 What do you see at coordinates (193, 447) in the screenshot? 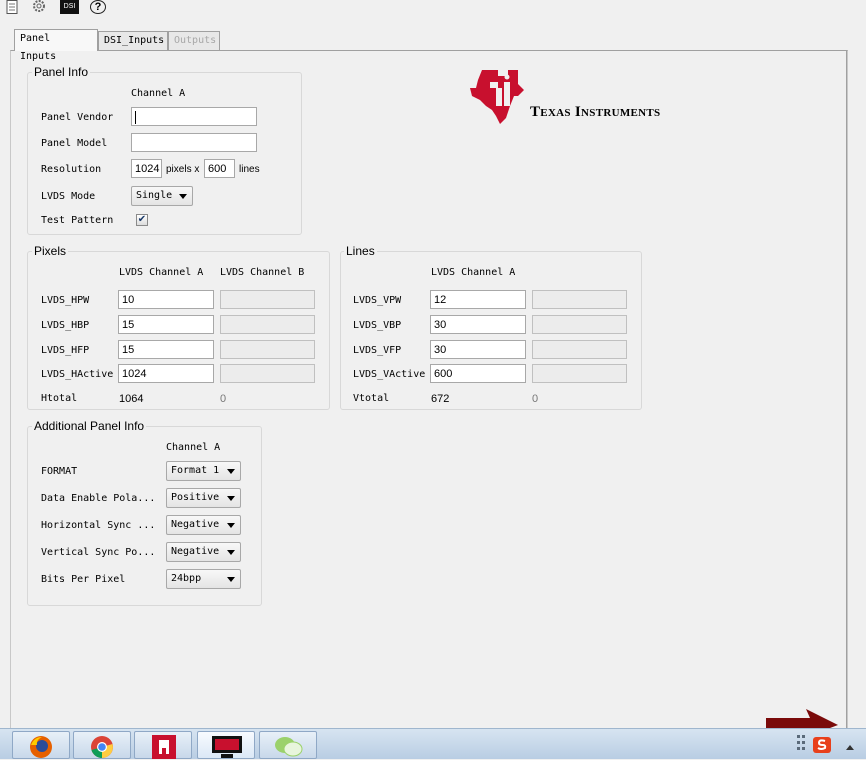
I see `additional-channel-header: Channel A` at bounding box center [193, 447].